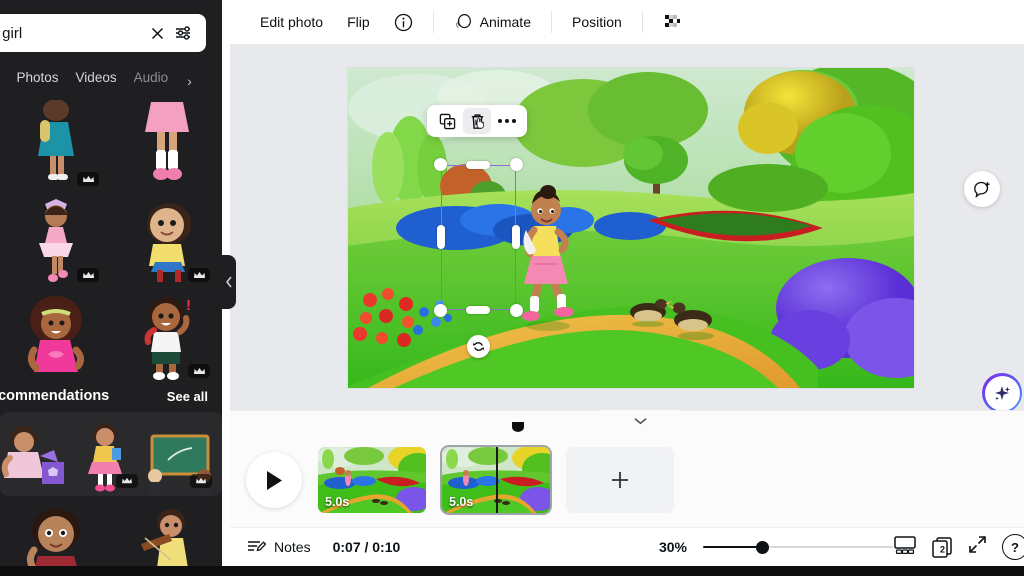  What do you see at coordinates (372, 480) in the screenshot?
I see `timeline-page-thumbnail-1: 5.0s` at bounding box center [372, 480].